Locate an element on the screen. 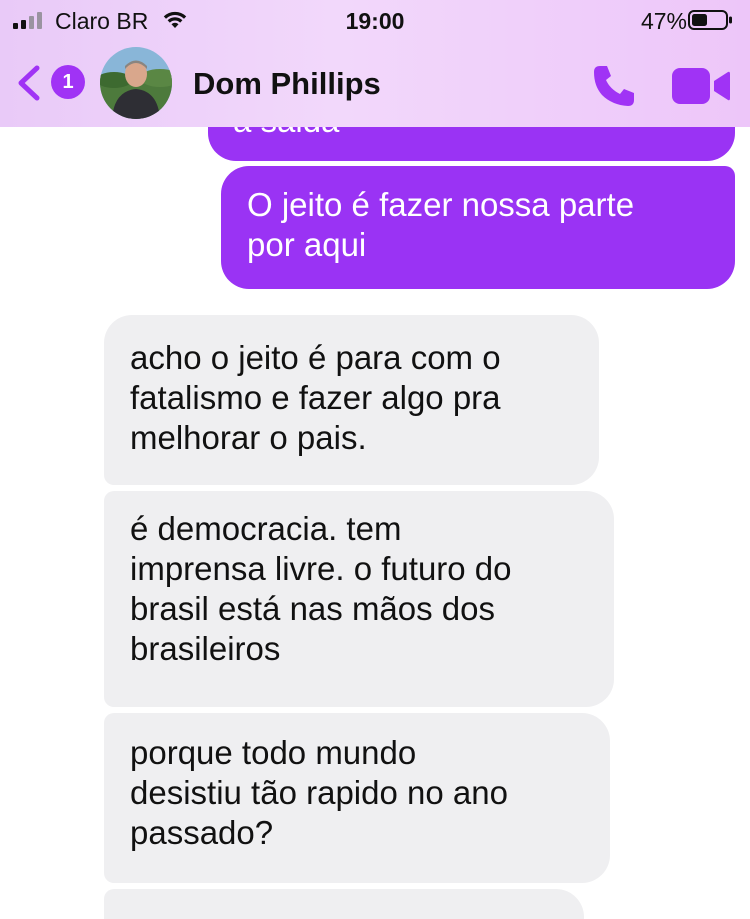  back-button: 1 is located at coordinates (49, 83).